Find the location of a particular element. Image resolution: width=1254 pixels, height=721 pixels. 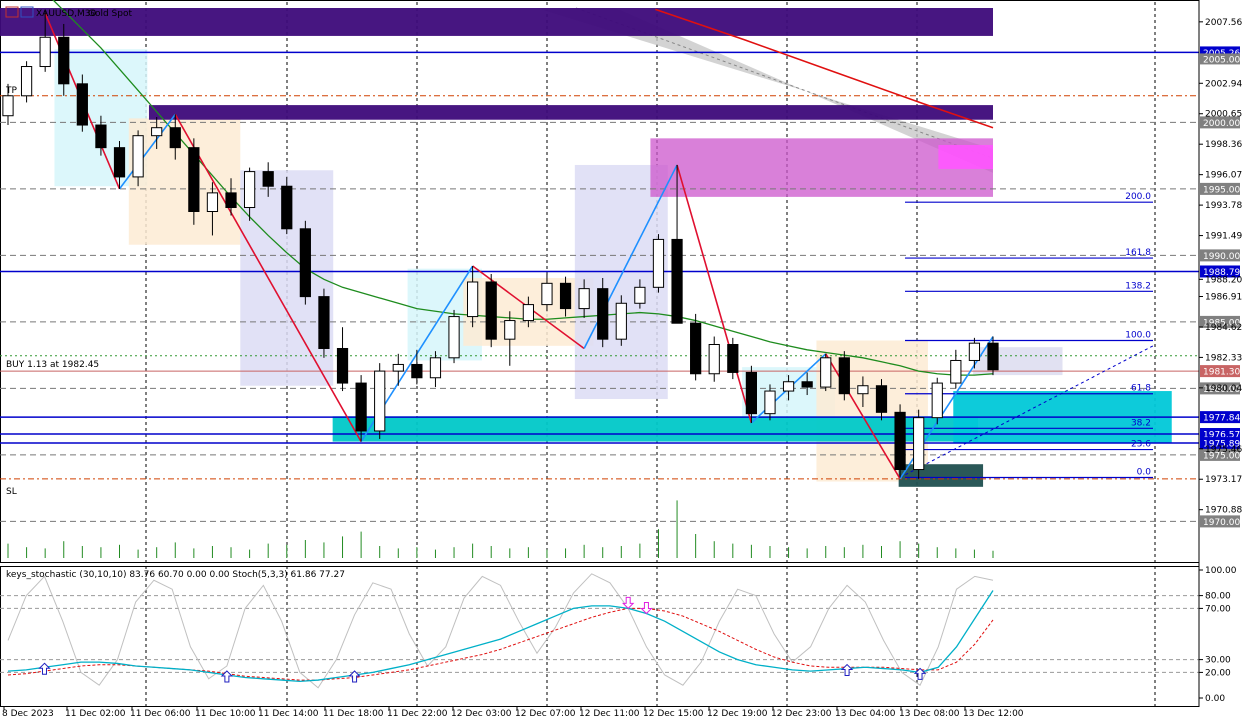

time-axis-label: 12 Dec 23:00 is located at coordinates (801, 714).